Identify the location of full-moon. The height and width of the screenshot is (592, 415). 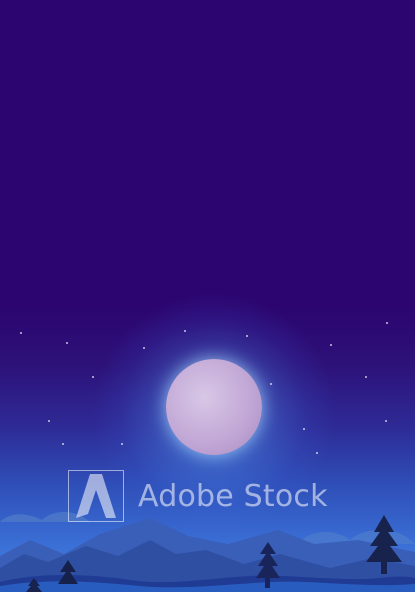
(214, 407).